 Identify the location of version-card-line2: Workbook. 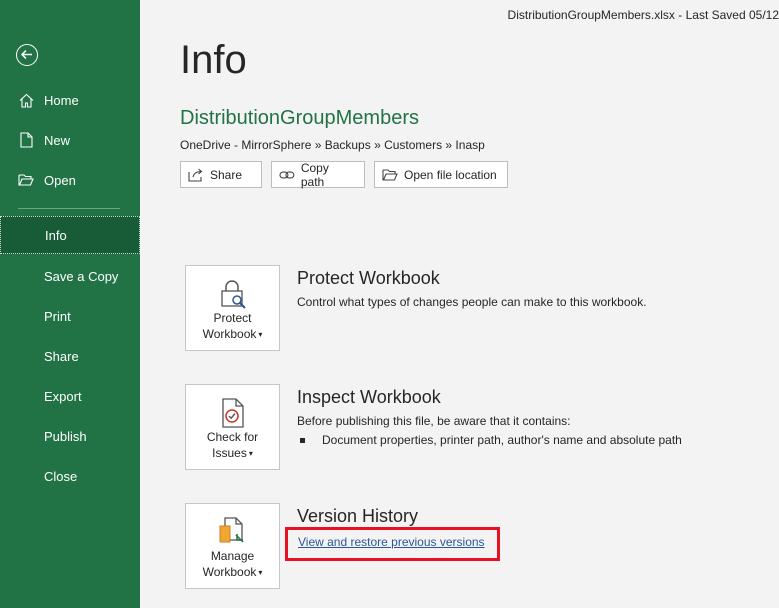
(229, 572).